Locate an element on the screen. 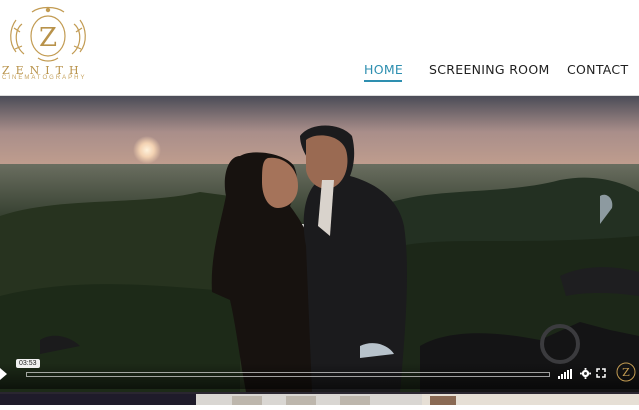 This screenshot has width=639, height=410. play-icon is located at coordinates (4, 374).